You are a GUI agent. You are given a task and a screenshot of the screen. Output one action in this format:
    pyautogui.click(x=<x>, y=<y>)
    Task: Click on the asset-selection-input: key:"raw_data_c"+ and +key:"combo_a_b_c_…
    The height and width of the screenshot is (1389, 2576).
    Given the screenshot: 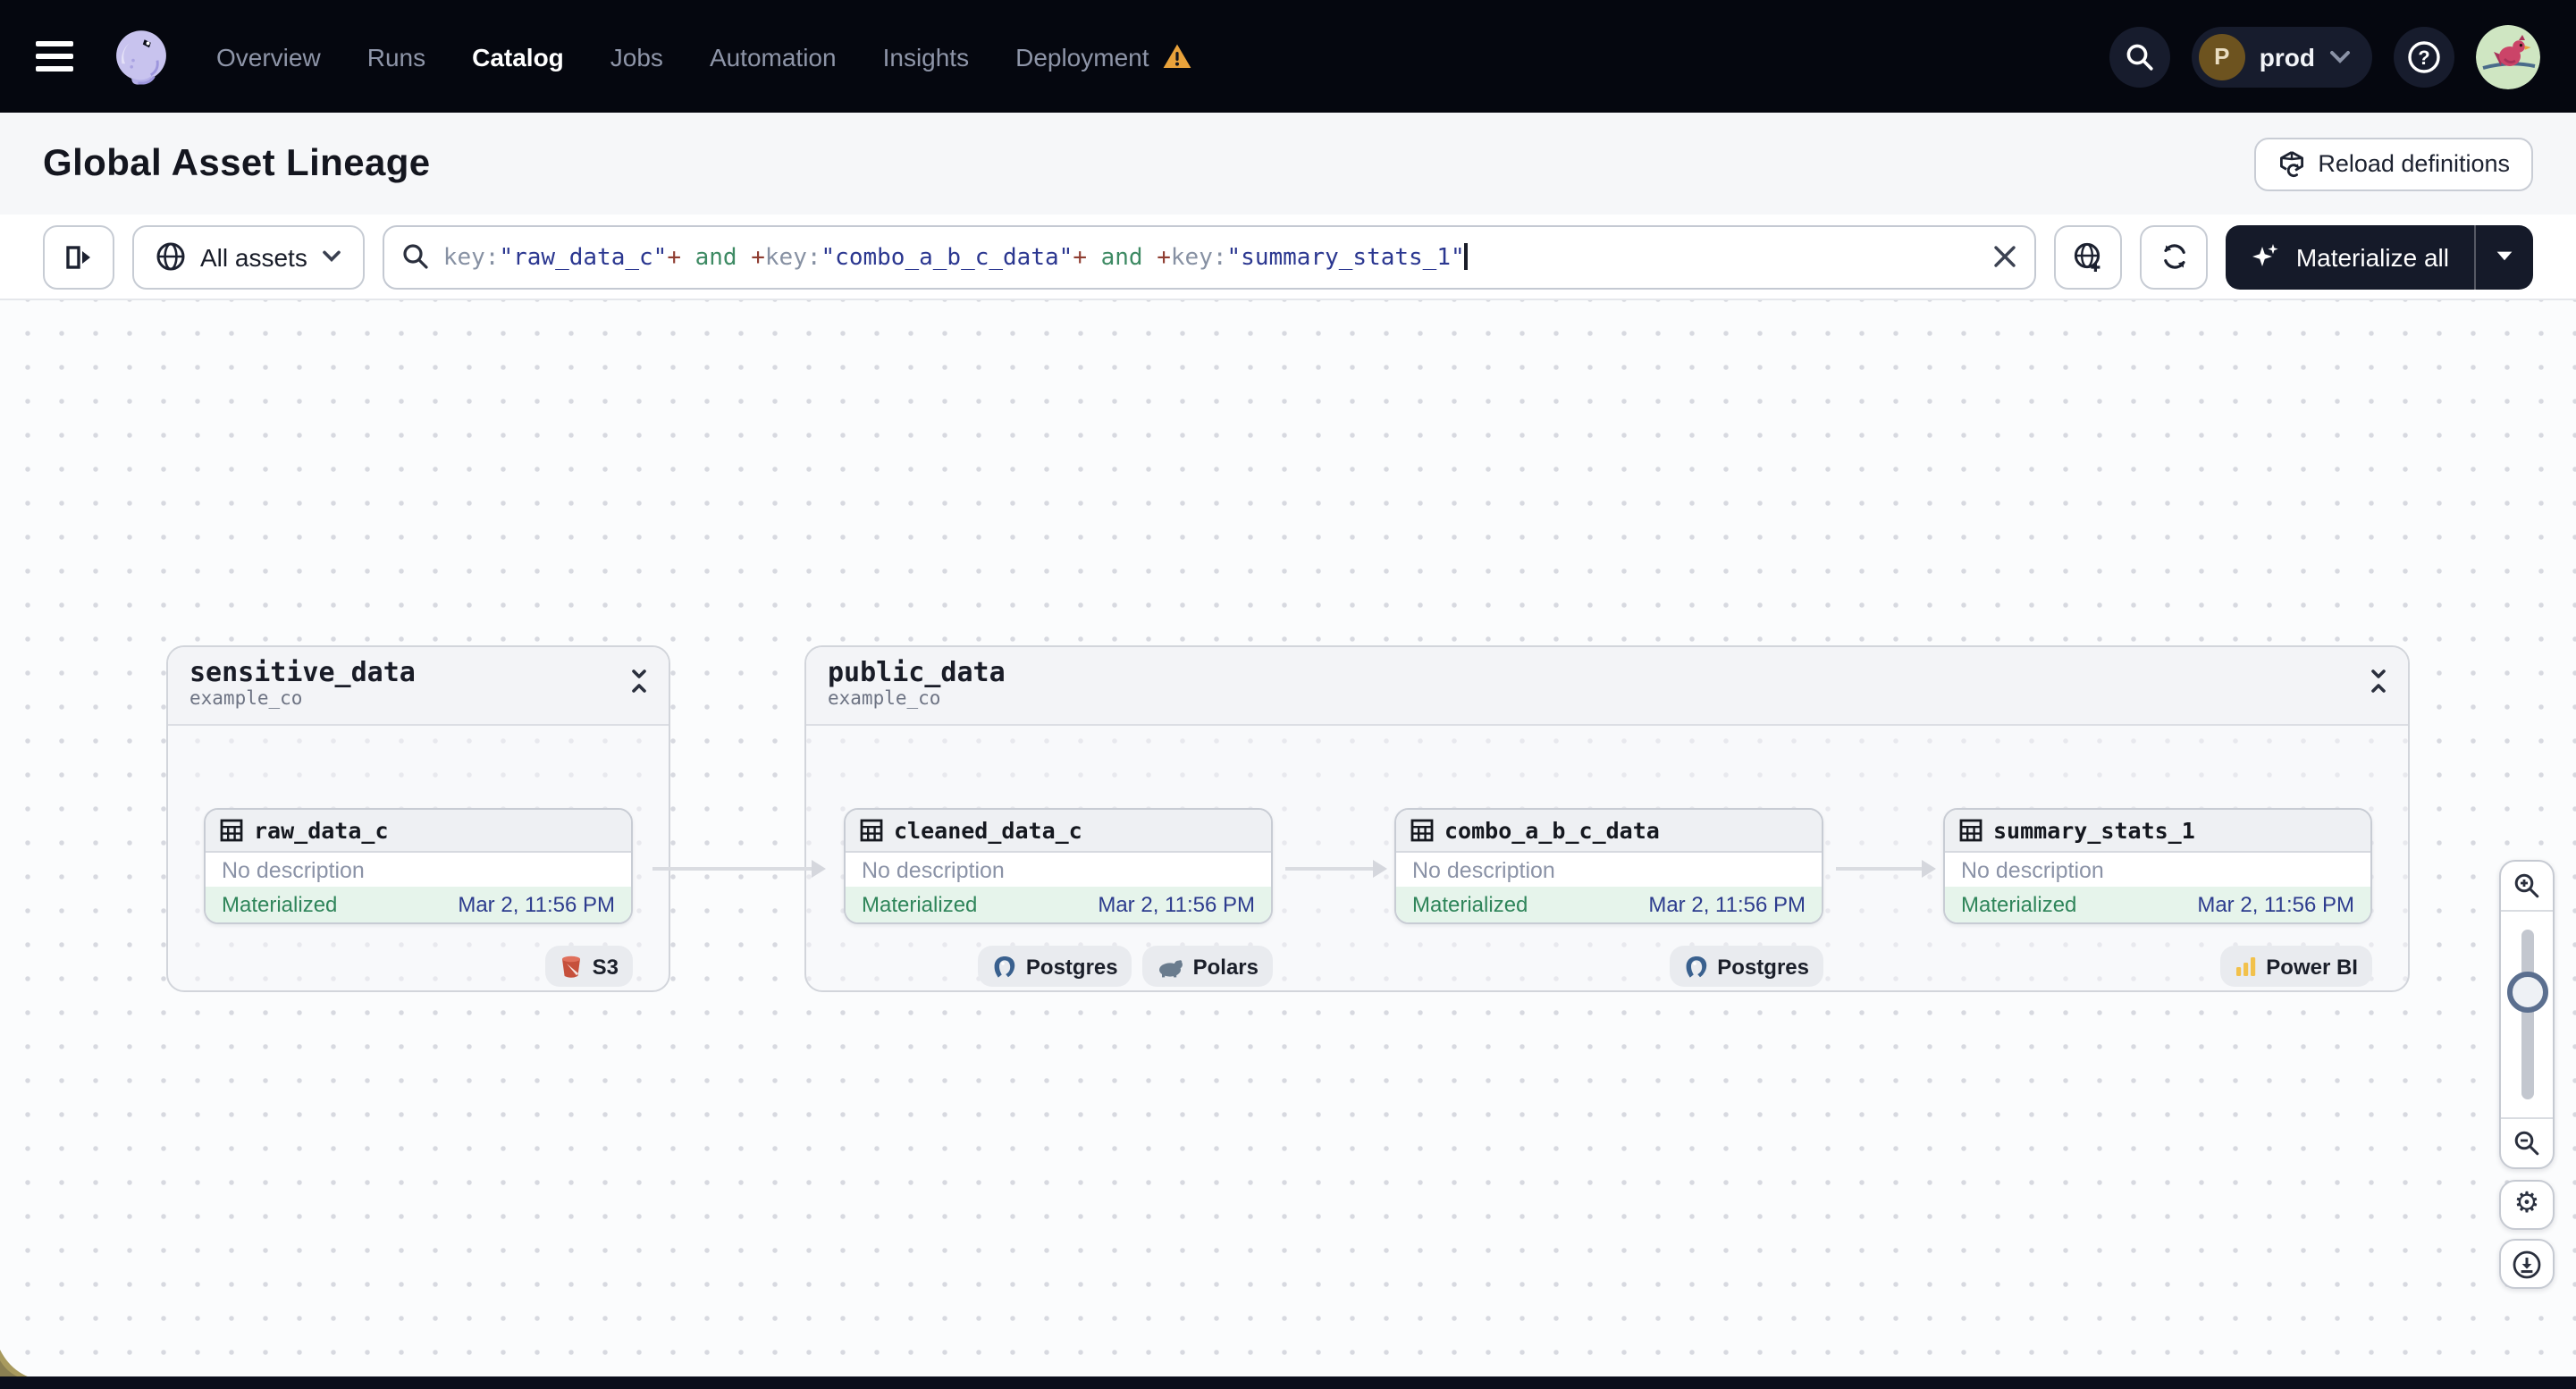 What is the action you would take?
    pyautogui.click(x=1210, y=256)
    